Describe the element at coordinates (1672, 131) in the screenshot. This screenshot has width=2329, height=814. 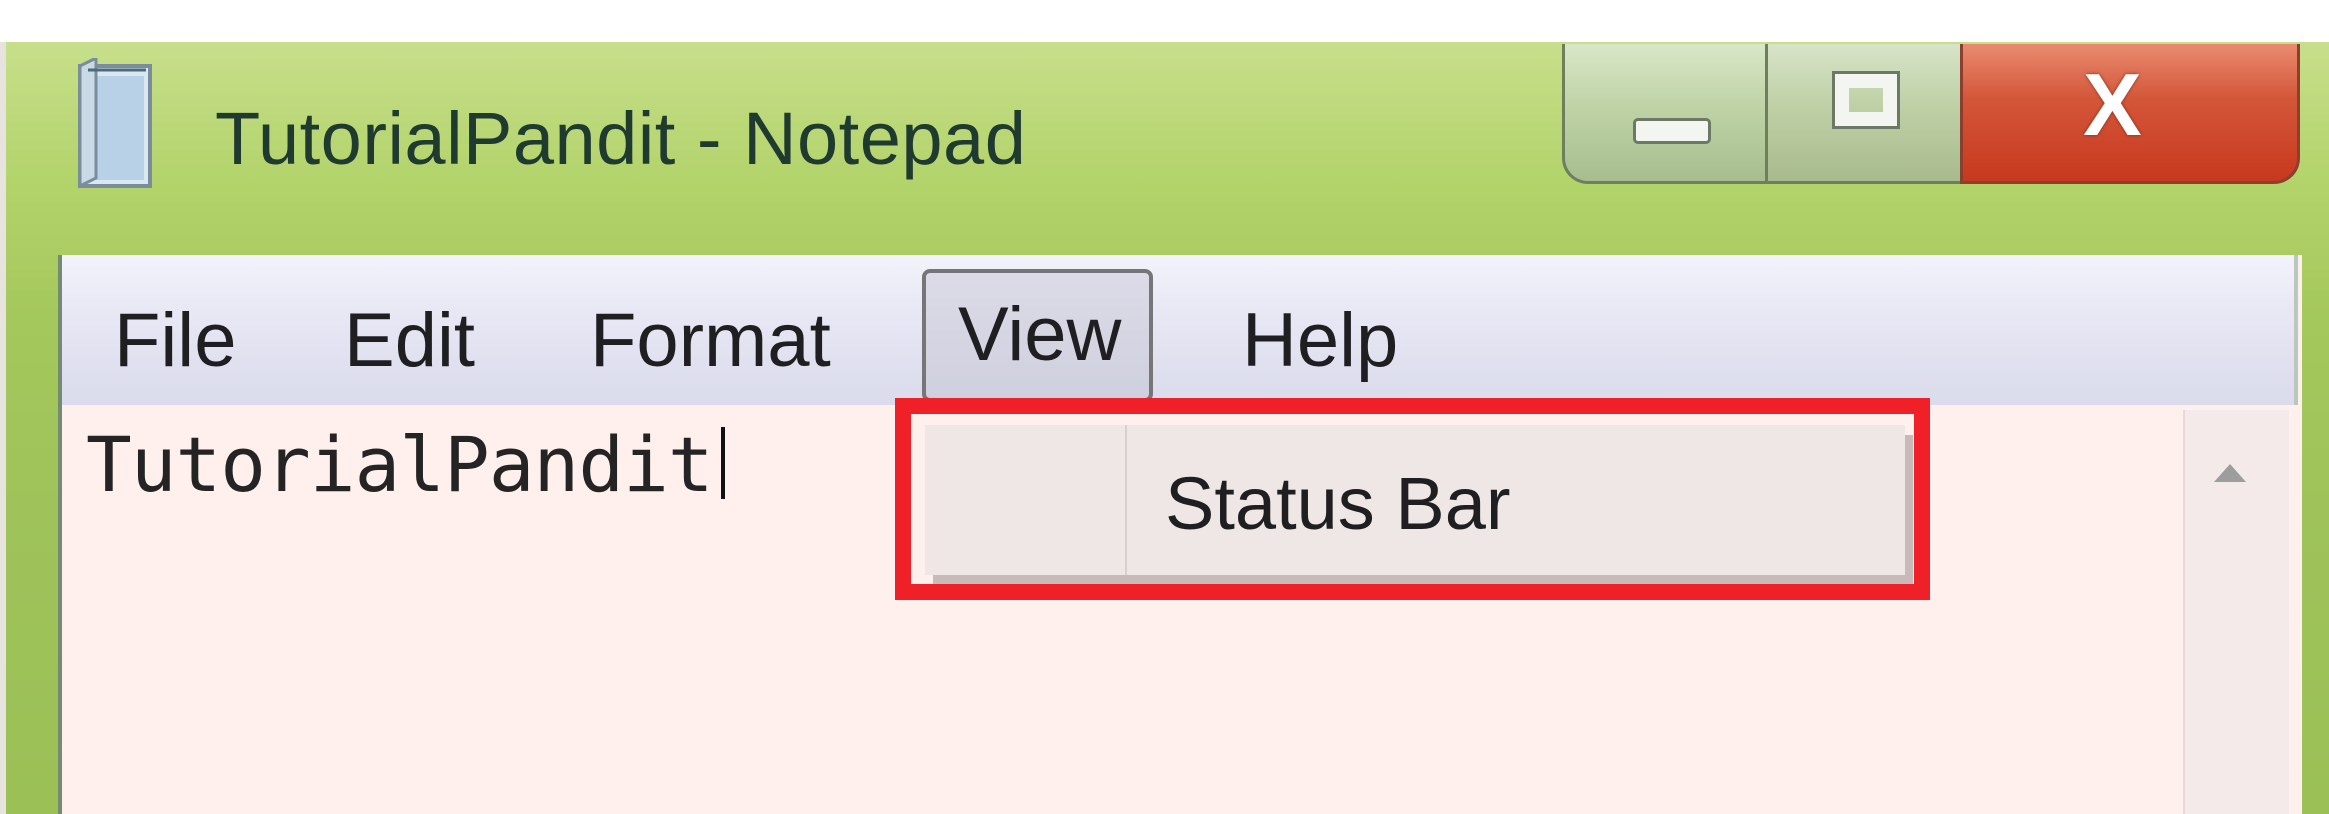
I see `minimize-icon` at that location.